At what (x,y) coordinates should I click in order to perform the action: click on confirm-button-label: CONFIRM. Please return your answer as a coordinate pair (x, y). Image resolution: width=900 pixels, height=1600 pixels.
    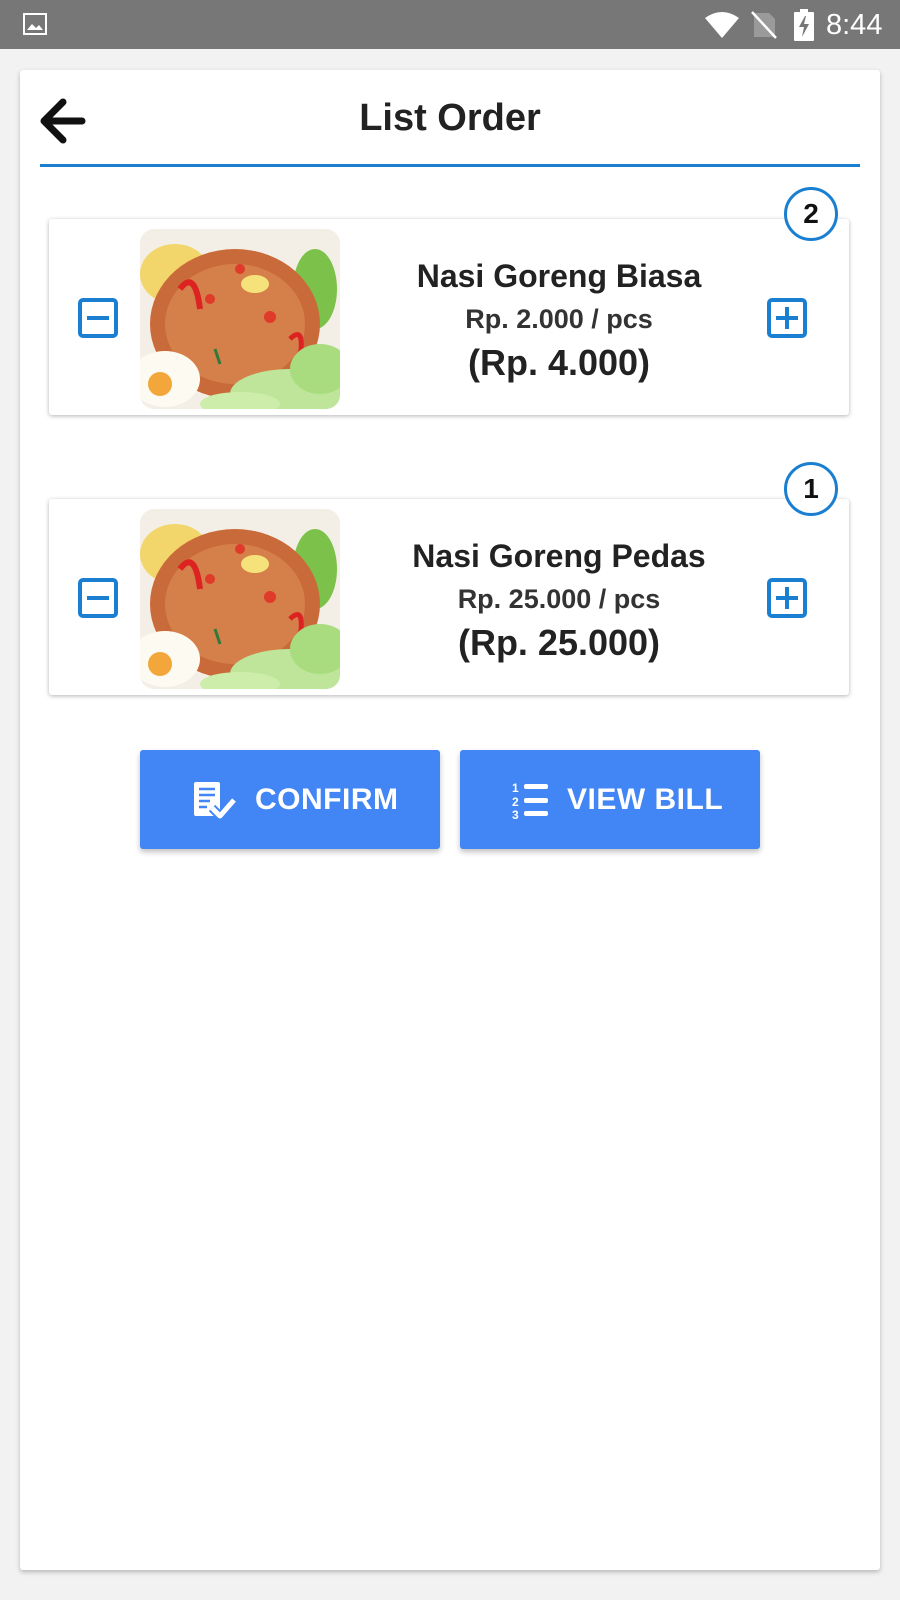
    Looking at the image, I should click on (327, 799).